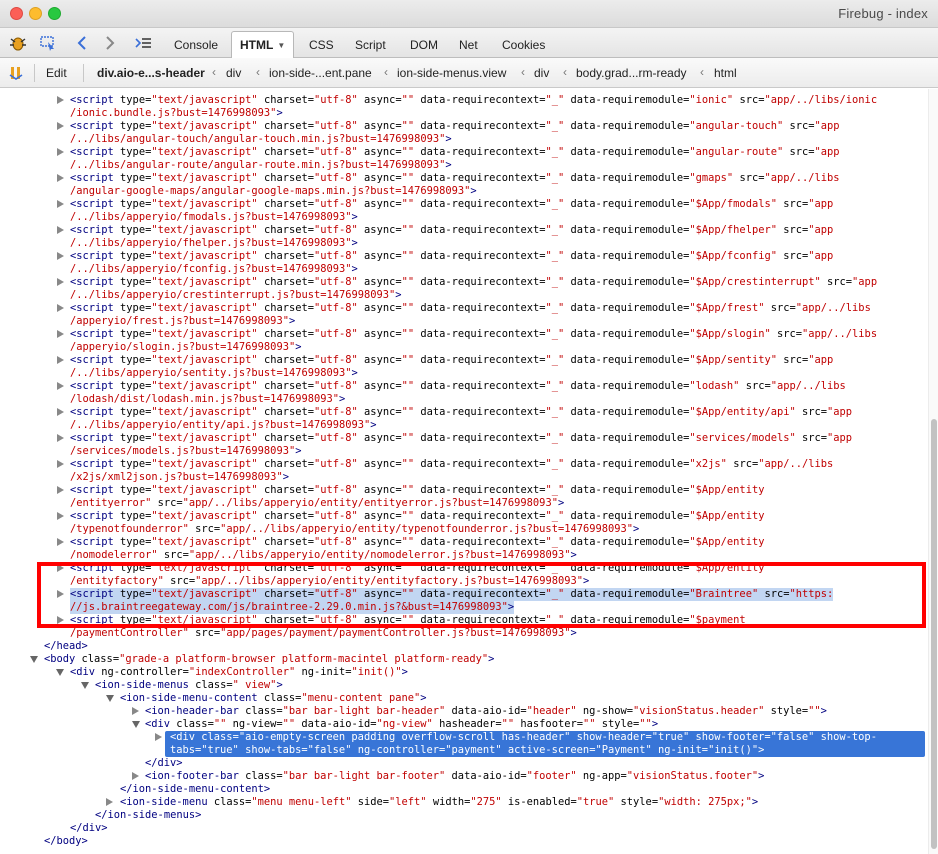 The image size is (938, 854). I want to click on tab-net: Net, so click(468, 45).